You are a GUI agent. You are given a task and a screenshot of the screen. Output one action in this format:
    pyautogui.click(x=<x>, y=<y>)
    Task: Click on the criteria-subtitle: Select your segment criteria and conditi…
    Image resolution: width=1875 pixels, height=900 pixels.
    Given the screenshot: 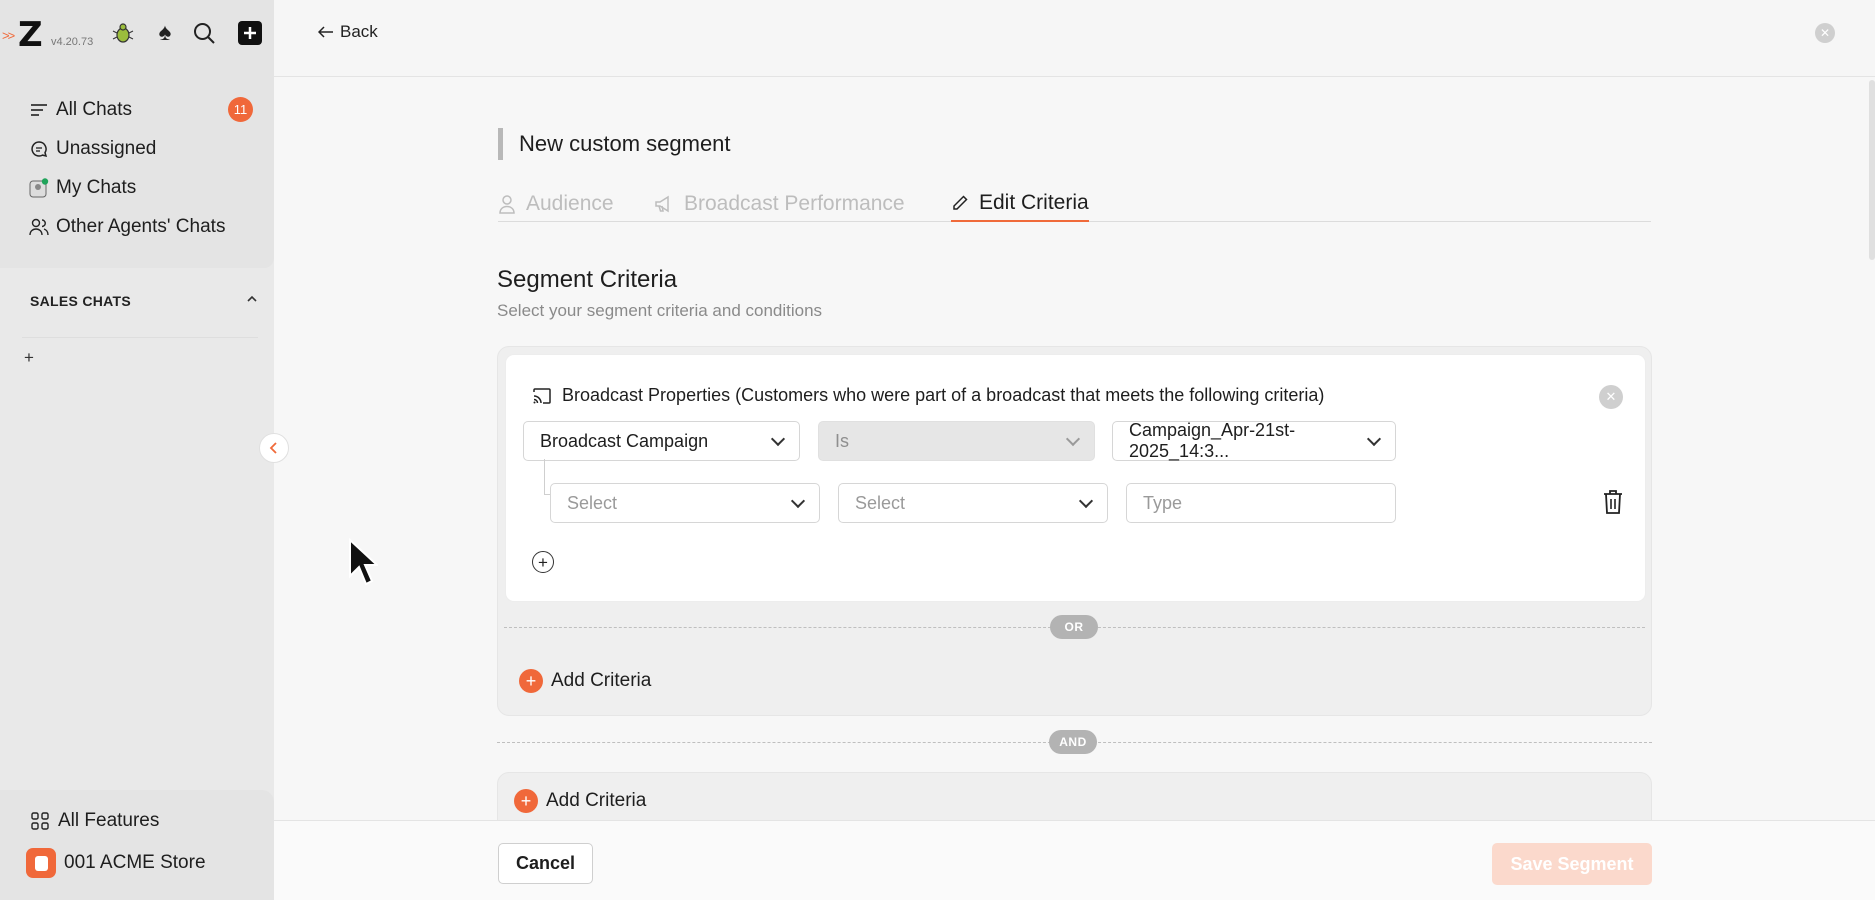 What is the action you would take?
    pyautogui.click(x=660, y=310)
    